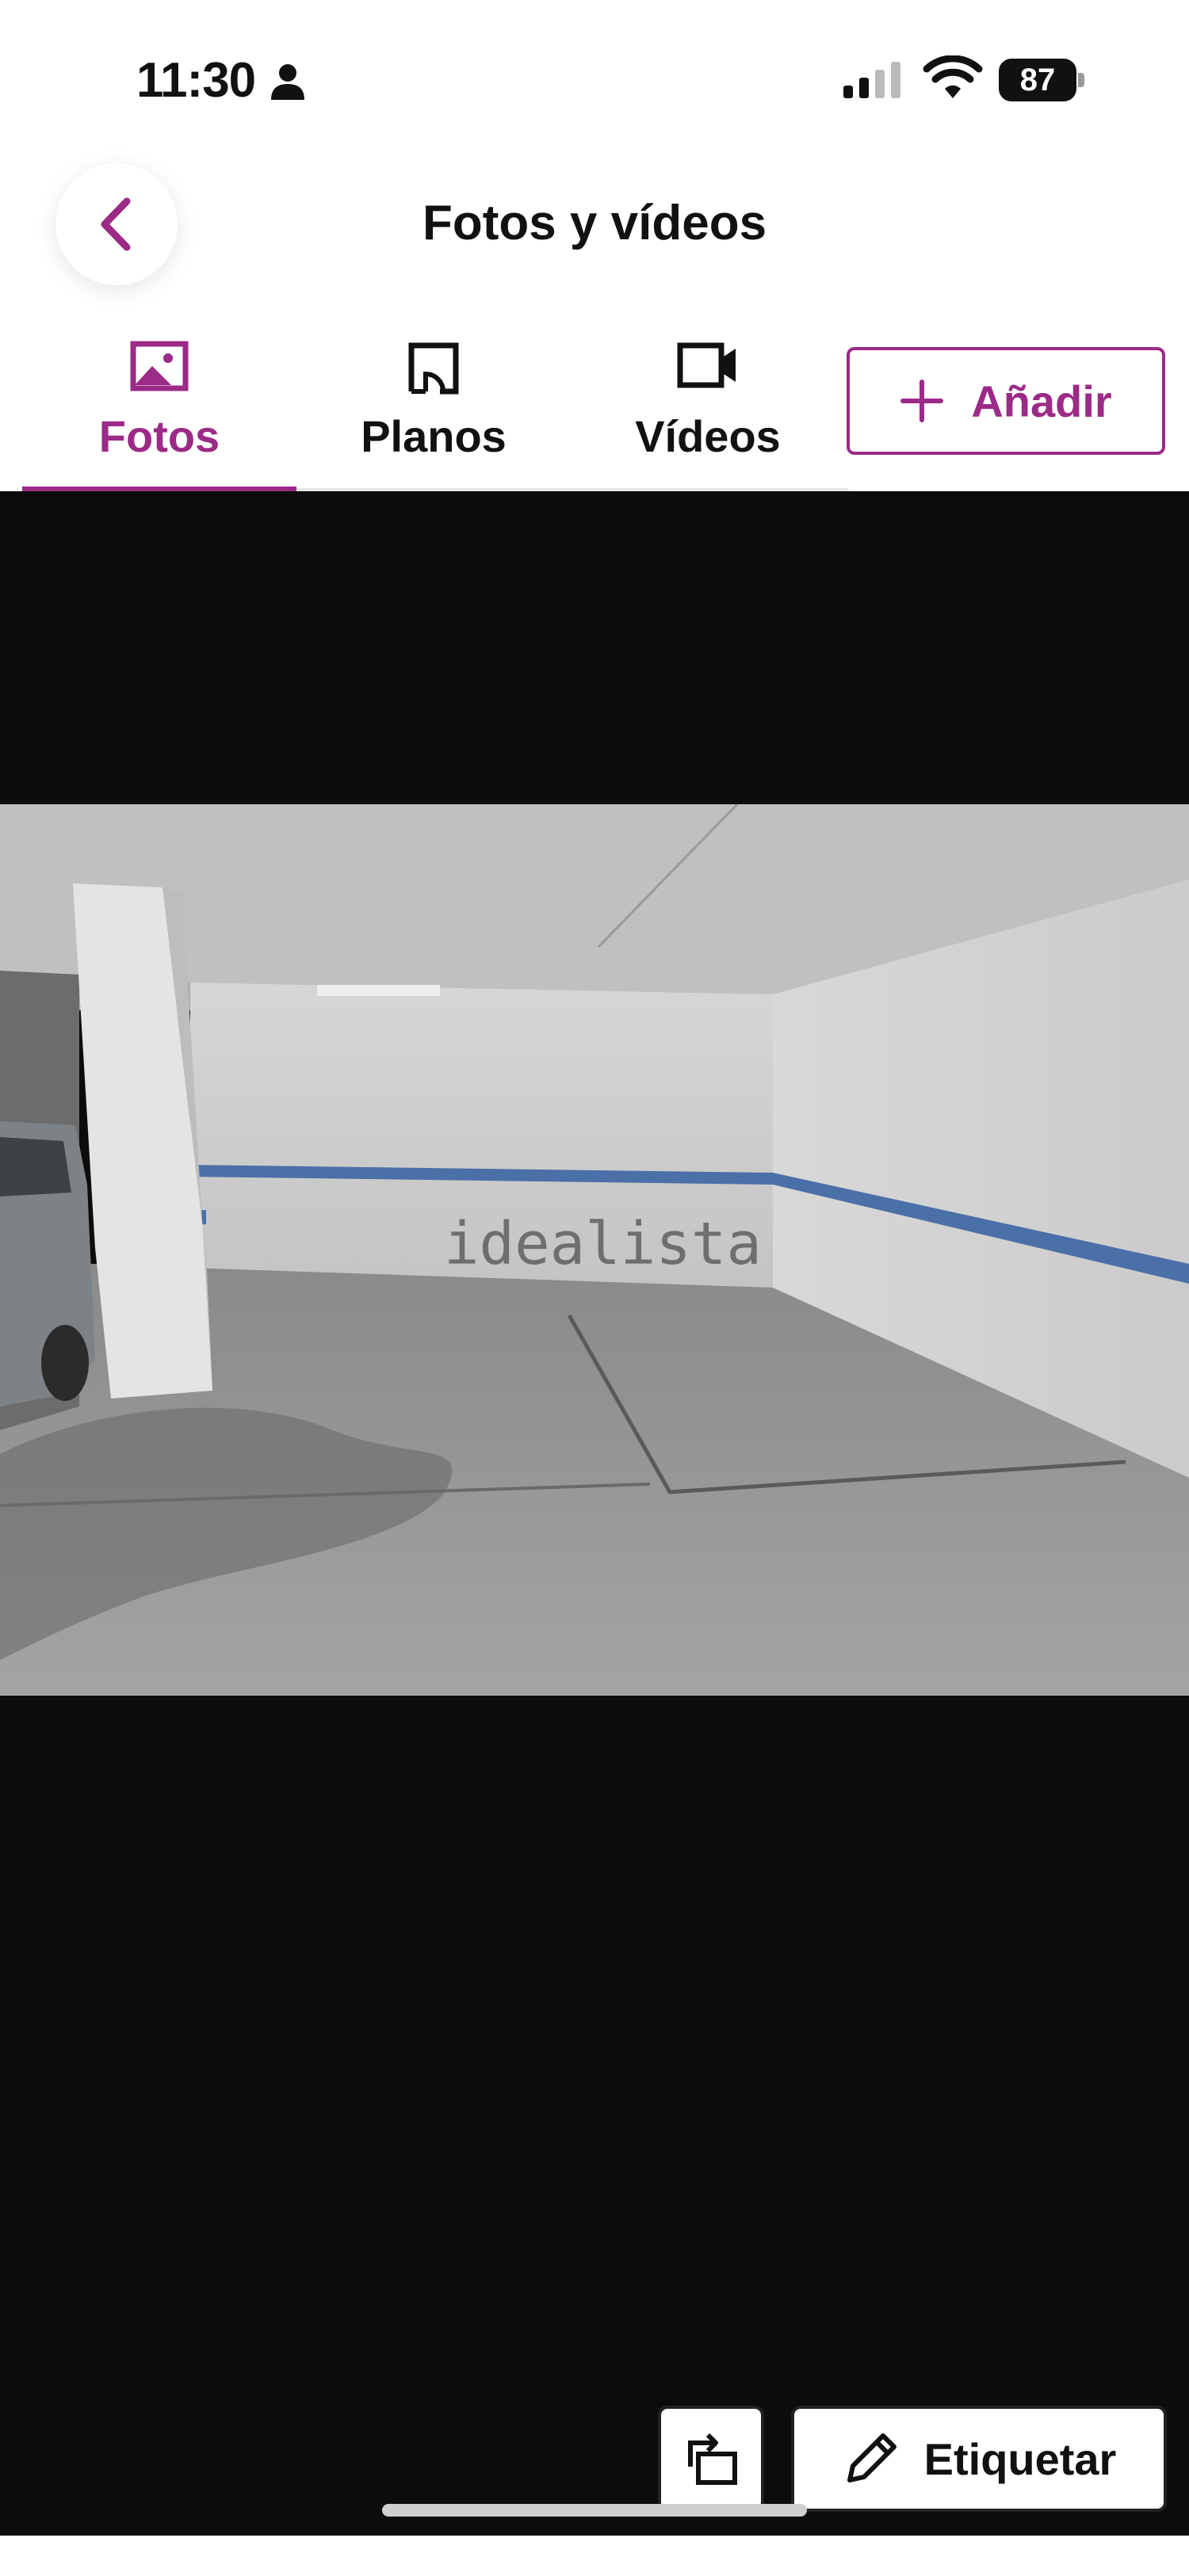 This screenshot has height=2576, width=1189. I want to click on rotate-icon, so click(712, 2459).